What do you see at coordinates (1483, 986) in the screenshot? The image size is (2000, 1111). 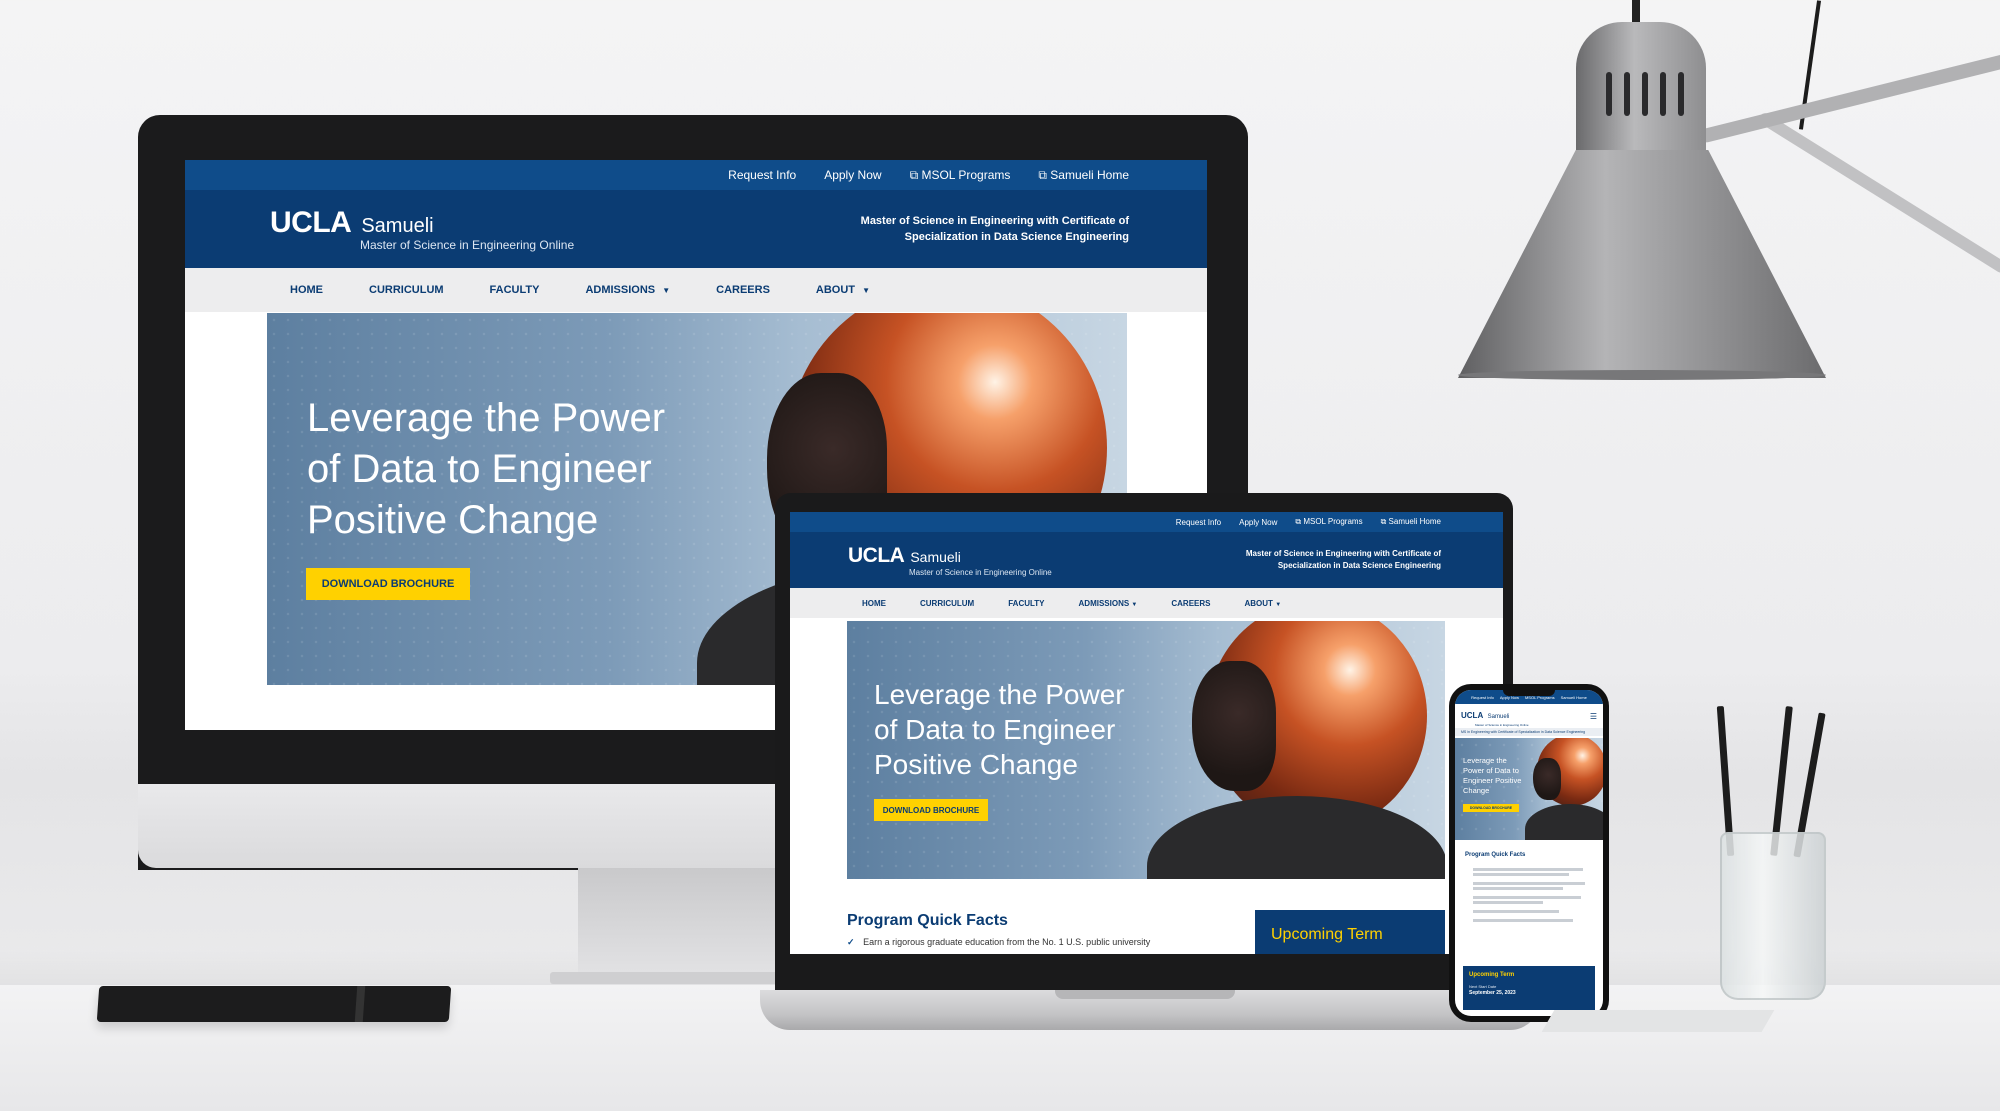 I see `next-start-label: Next Start Date` at bounding box center [1483, 986].